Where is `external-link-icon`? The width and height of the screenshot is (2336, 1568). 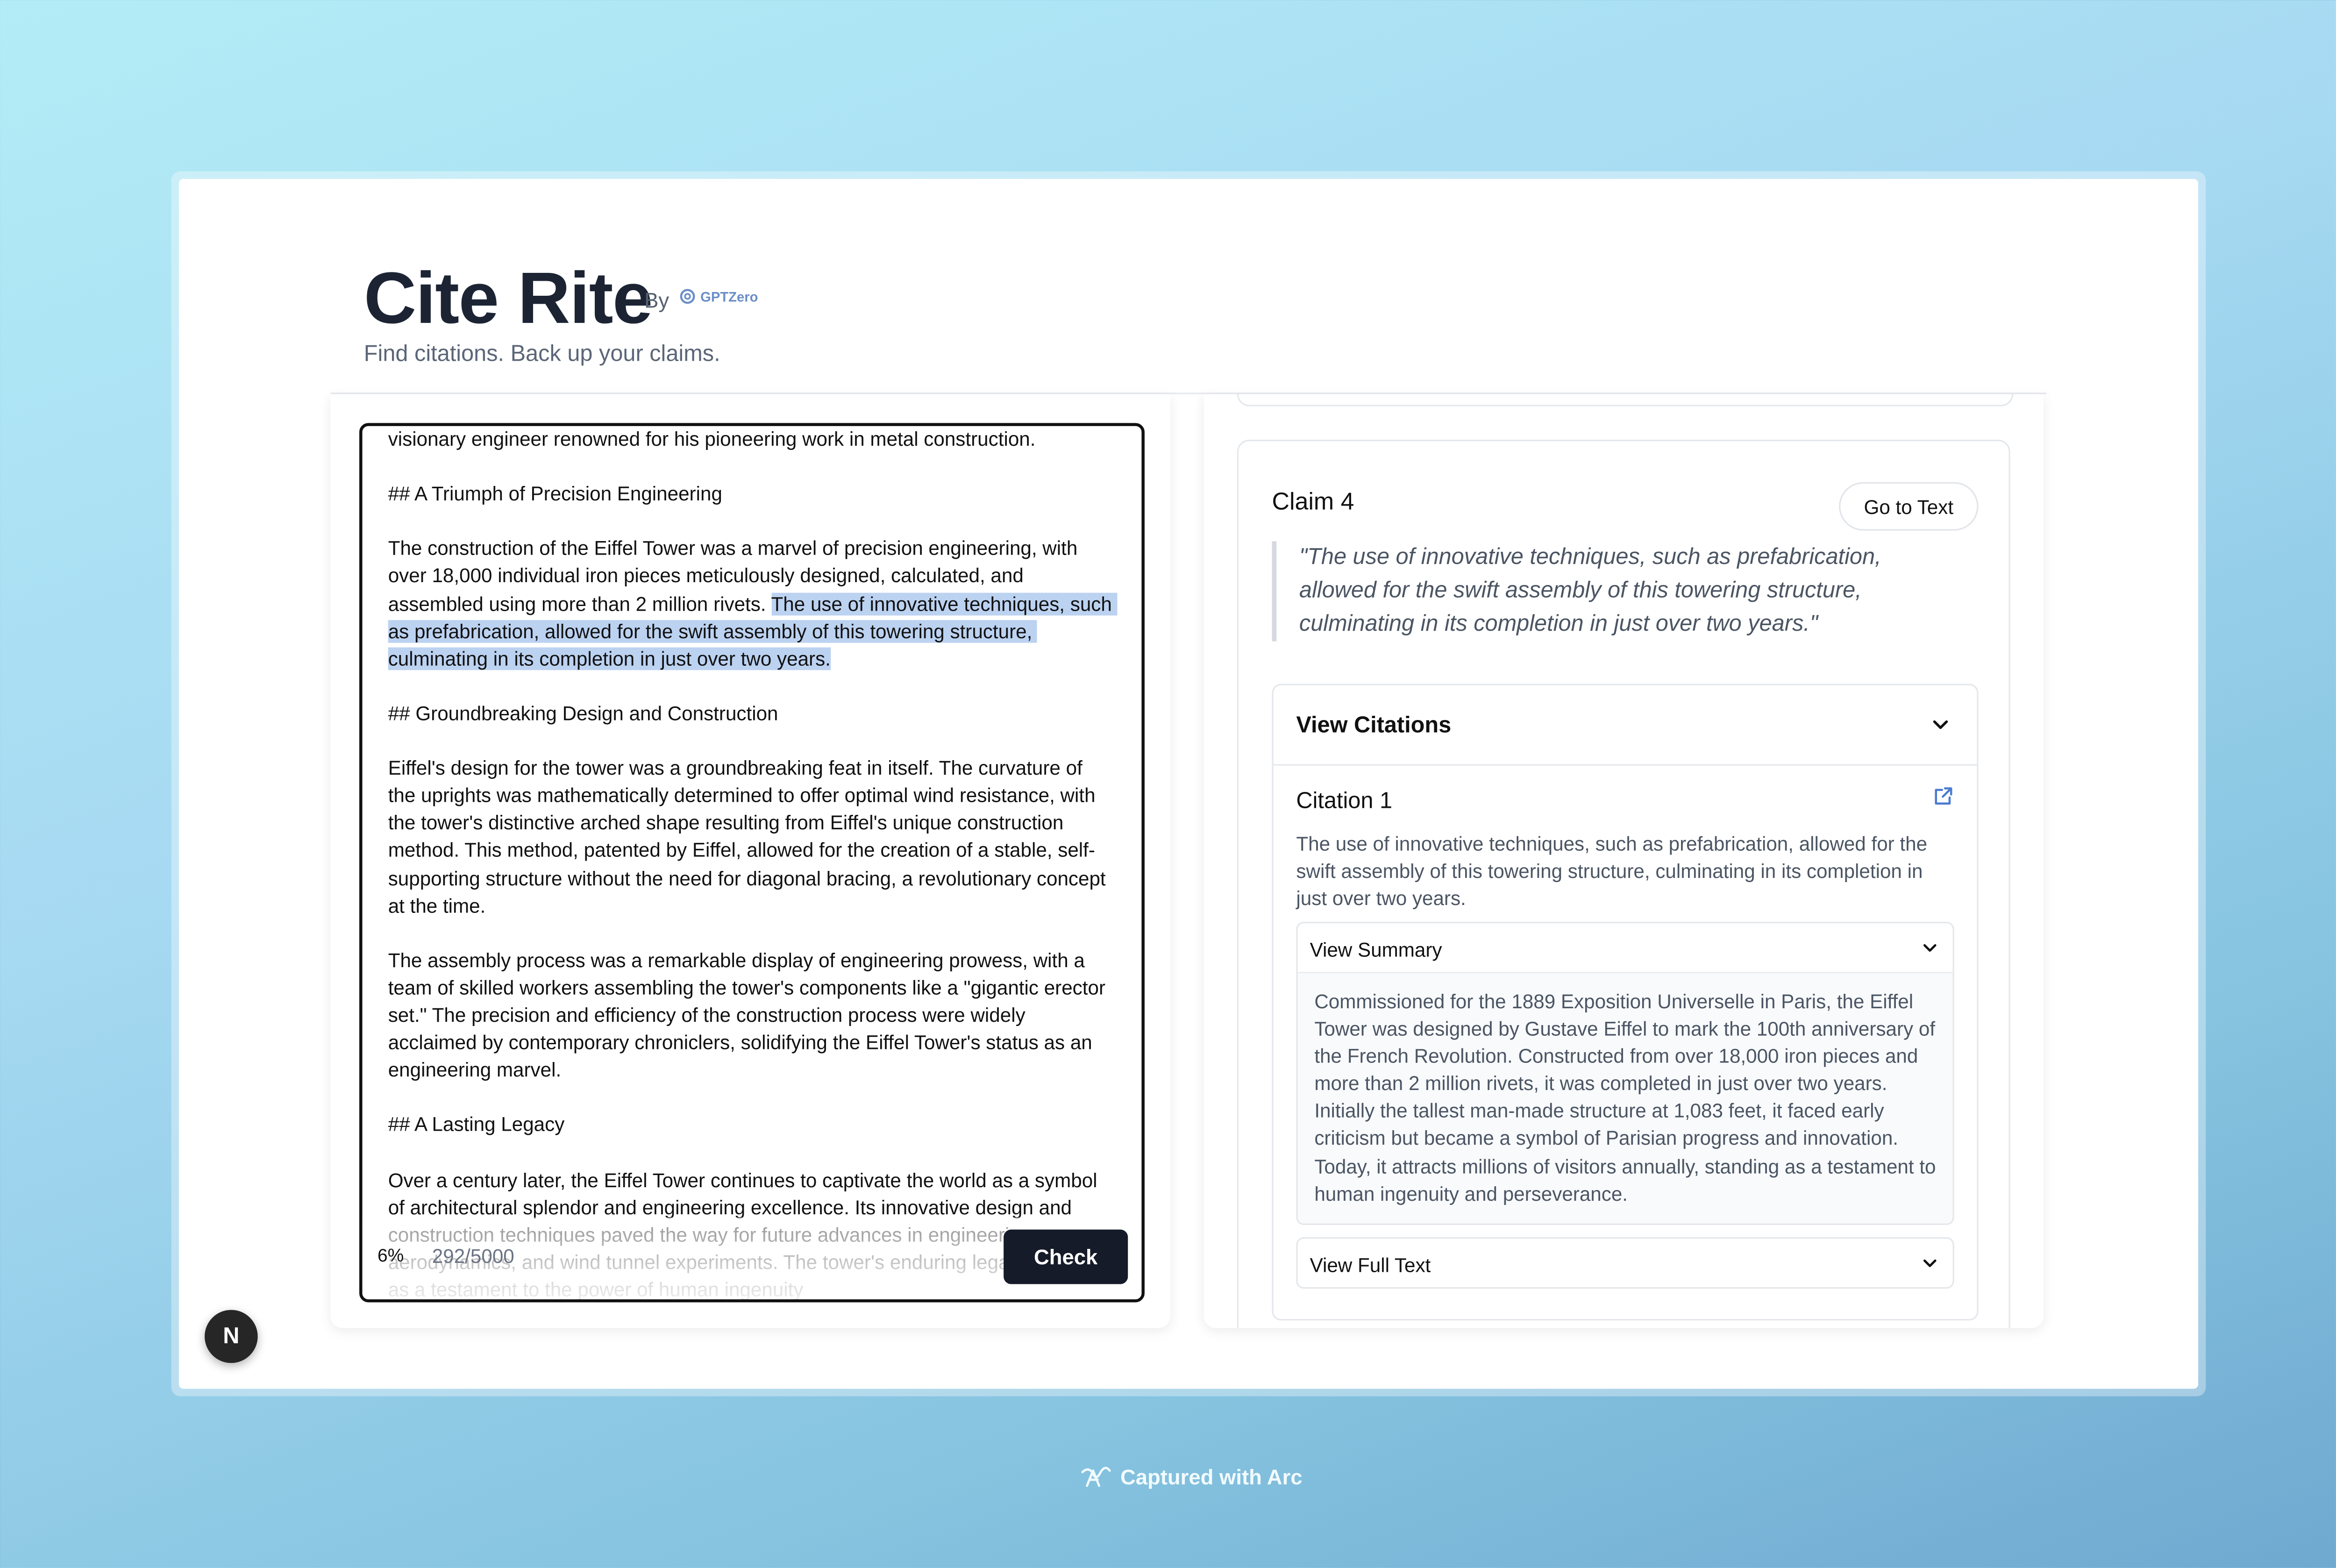 external-link-icon is located at coordinates (1943, 796).